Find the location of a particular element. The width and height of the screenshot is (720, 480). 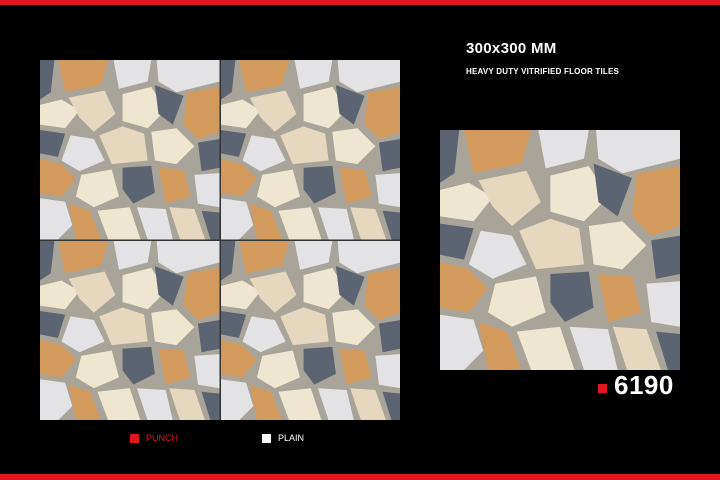

tile-size-heading: 300x300 MM is located at coordinates (511, 48).